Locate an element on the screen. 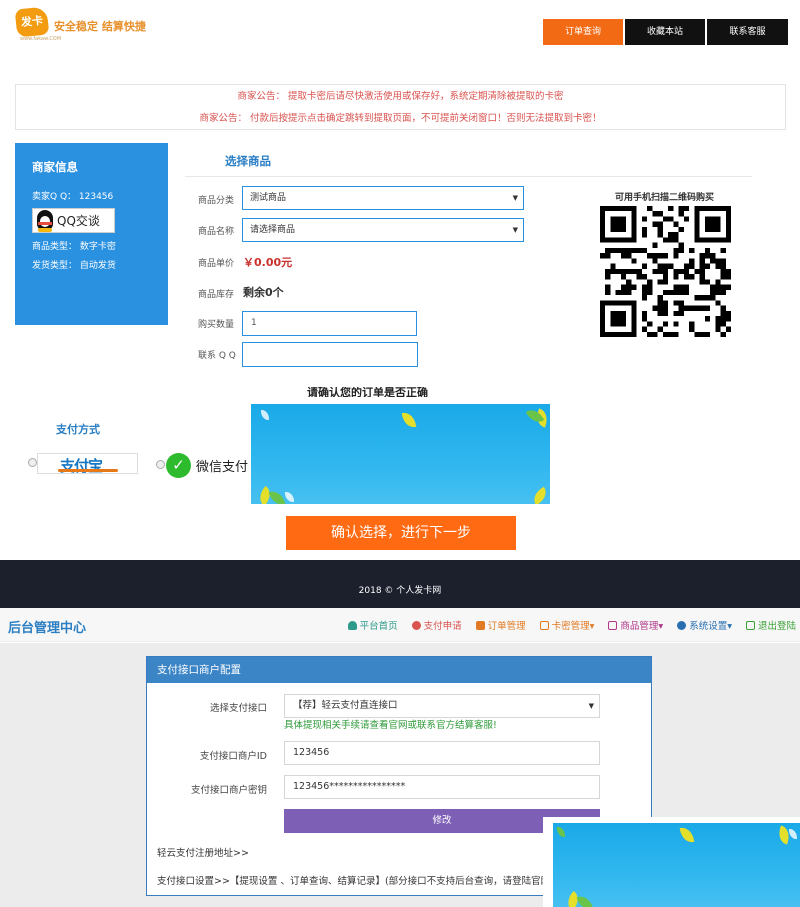  interface-label: 选择支付接口 is located at coordinates (238, 708).